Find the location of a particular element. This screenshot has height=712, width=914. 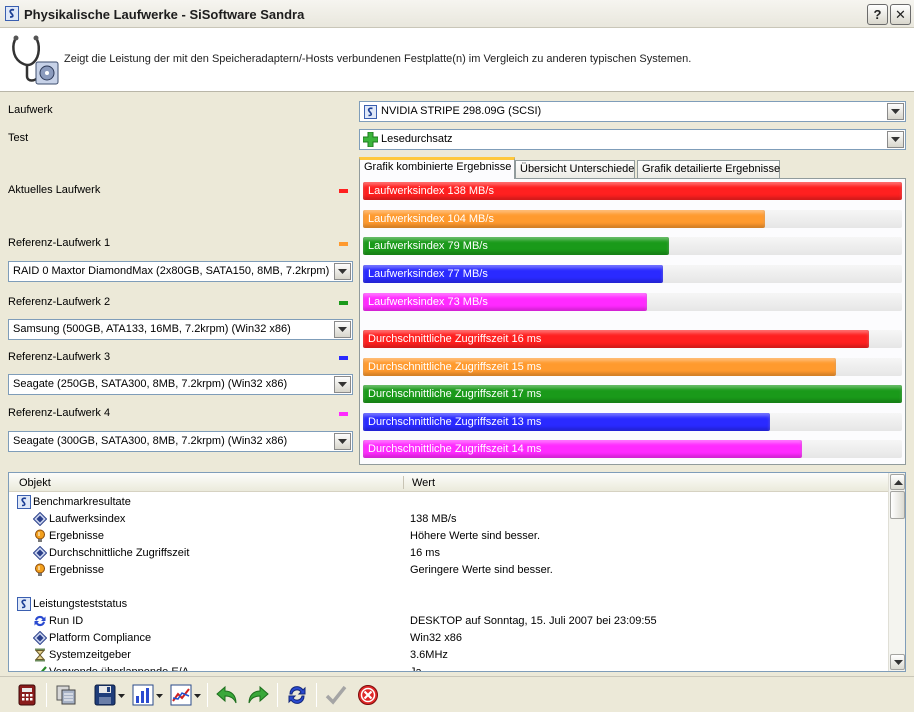

ref-drive-4-swatch is located at coordinates (343, 414).